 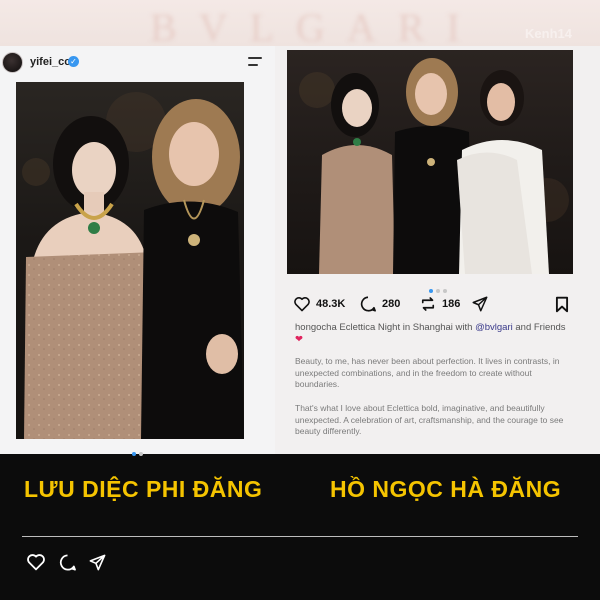 I want to click on bookmark-icon, so click(x=562, y=304).